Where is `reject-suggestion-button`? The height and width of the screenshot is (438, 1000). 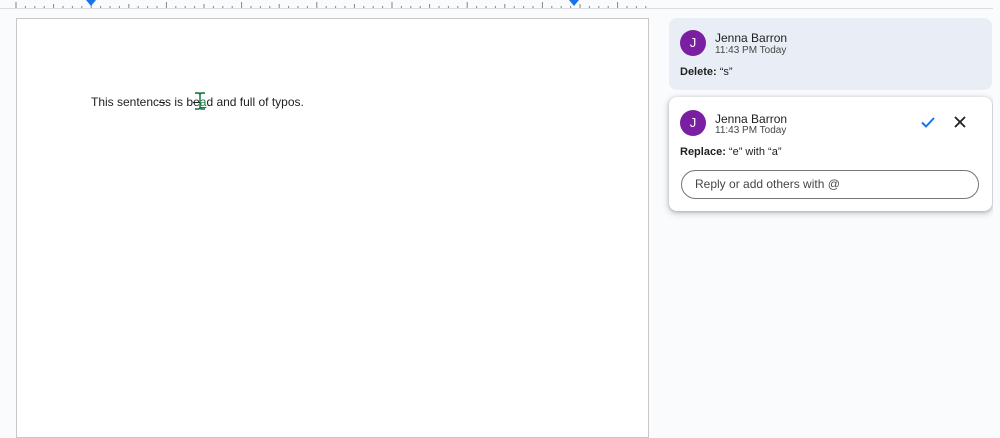
reject-suggestion-button is located at coordinates (960, 122).